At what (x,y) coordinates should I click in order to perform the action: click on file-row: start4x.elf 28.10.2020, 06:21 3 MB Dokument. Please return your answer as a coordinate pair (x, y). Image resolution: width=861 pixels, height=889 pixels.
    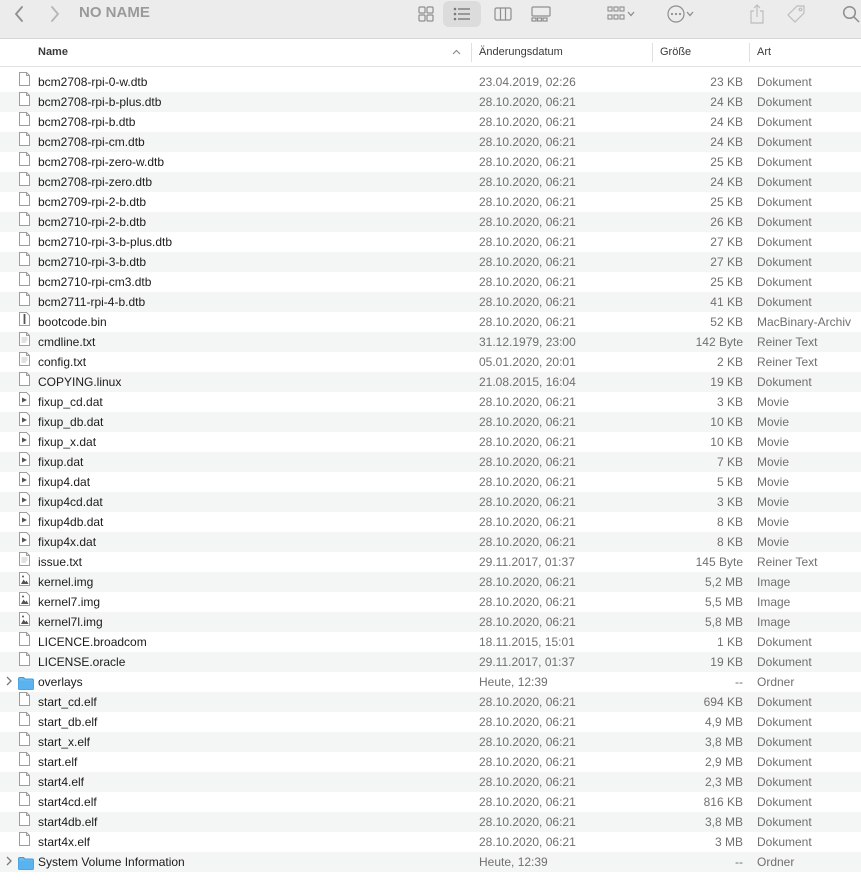
    Looking at the image, I should click on (430, 842).